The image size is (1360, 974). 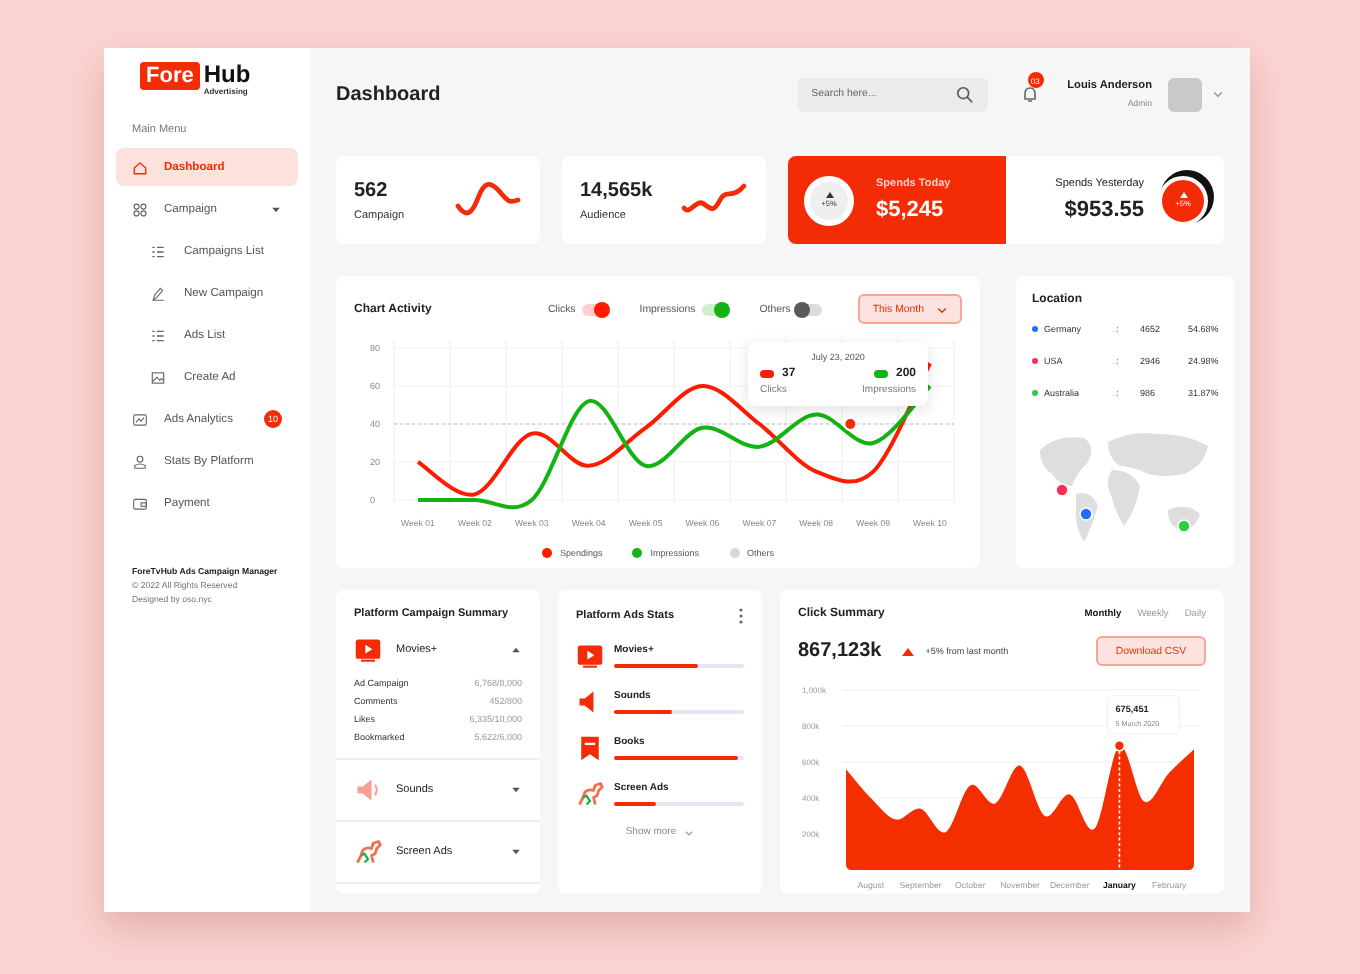 I want to click on wallet-icon, so click(x=140, y=503).